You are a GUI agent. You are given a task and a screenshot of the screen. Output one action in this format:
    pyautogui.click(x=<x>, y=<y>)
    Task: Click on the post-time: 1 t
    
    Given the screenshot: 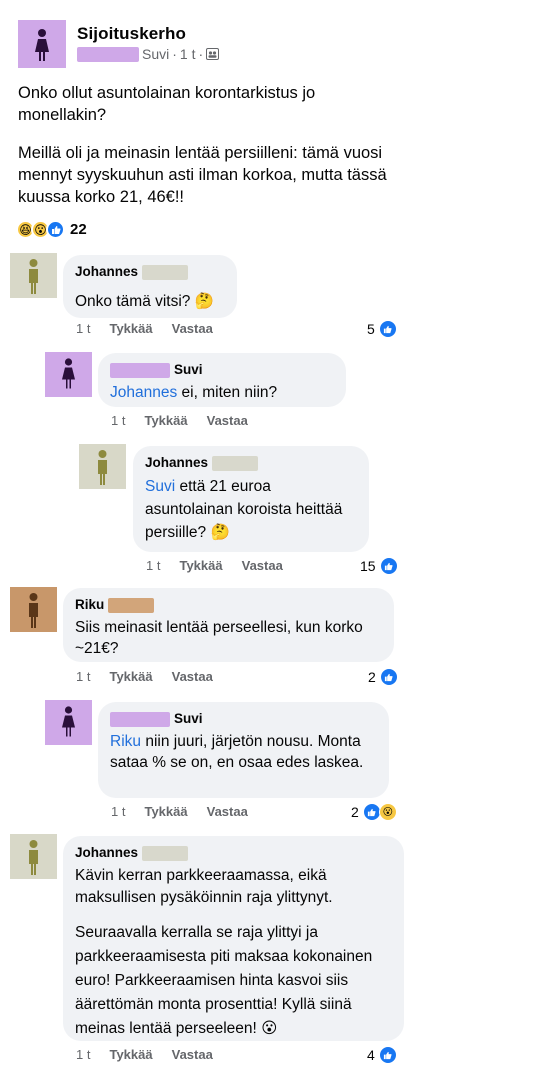 What is the action you would take?
    pyautogui.click(x=188, y=54)
    